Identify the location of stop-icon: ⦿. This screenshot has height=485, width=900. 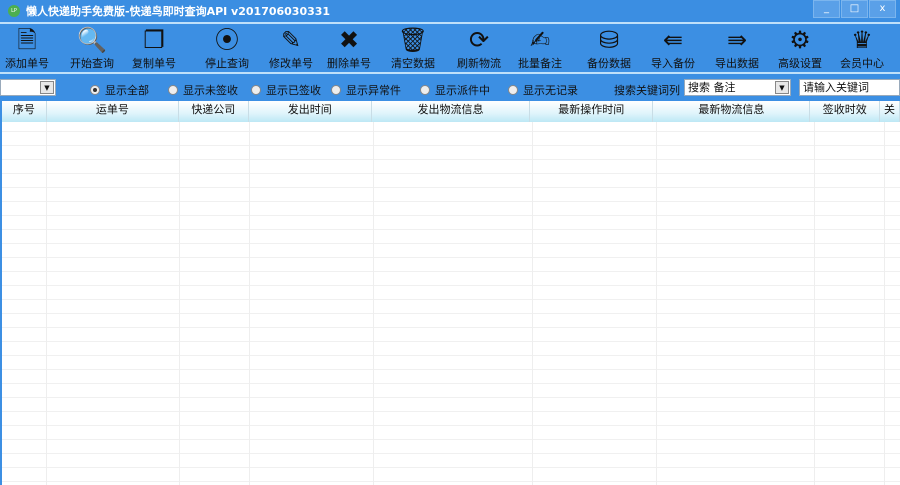
(227, 40).